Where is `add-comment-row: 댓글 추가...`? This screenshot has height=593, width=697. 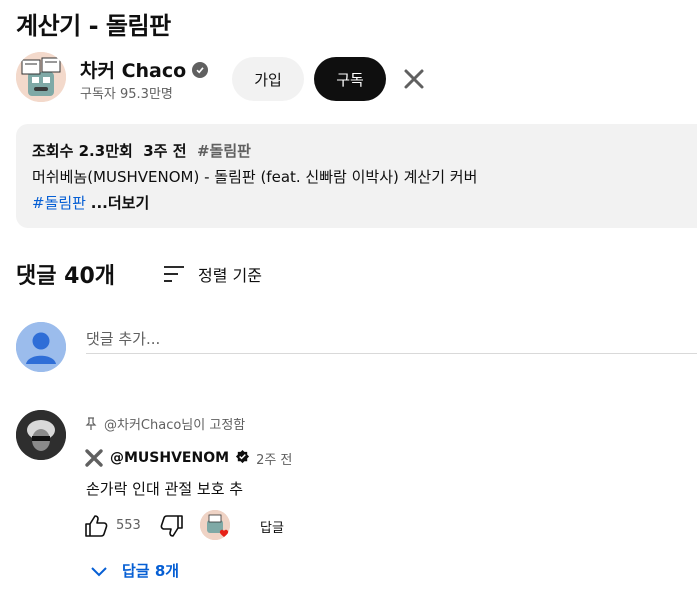 add-comment-row: 댓글 추가... is located at coordinates (356, 348).